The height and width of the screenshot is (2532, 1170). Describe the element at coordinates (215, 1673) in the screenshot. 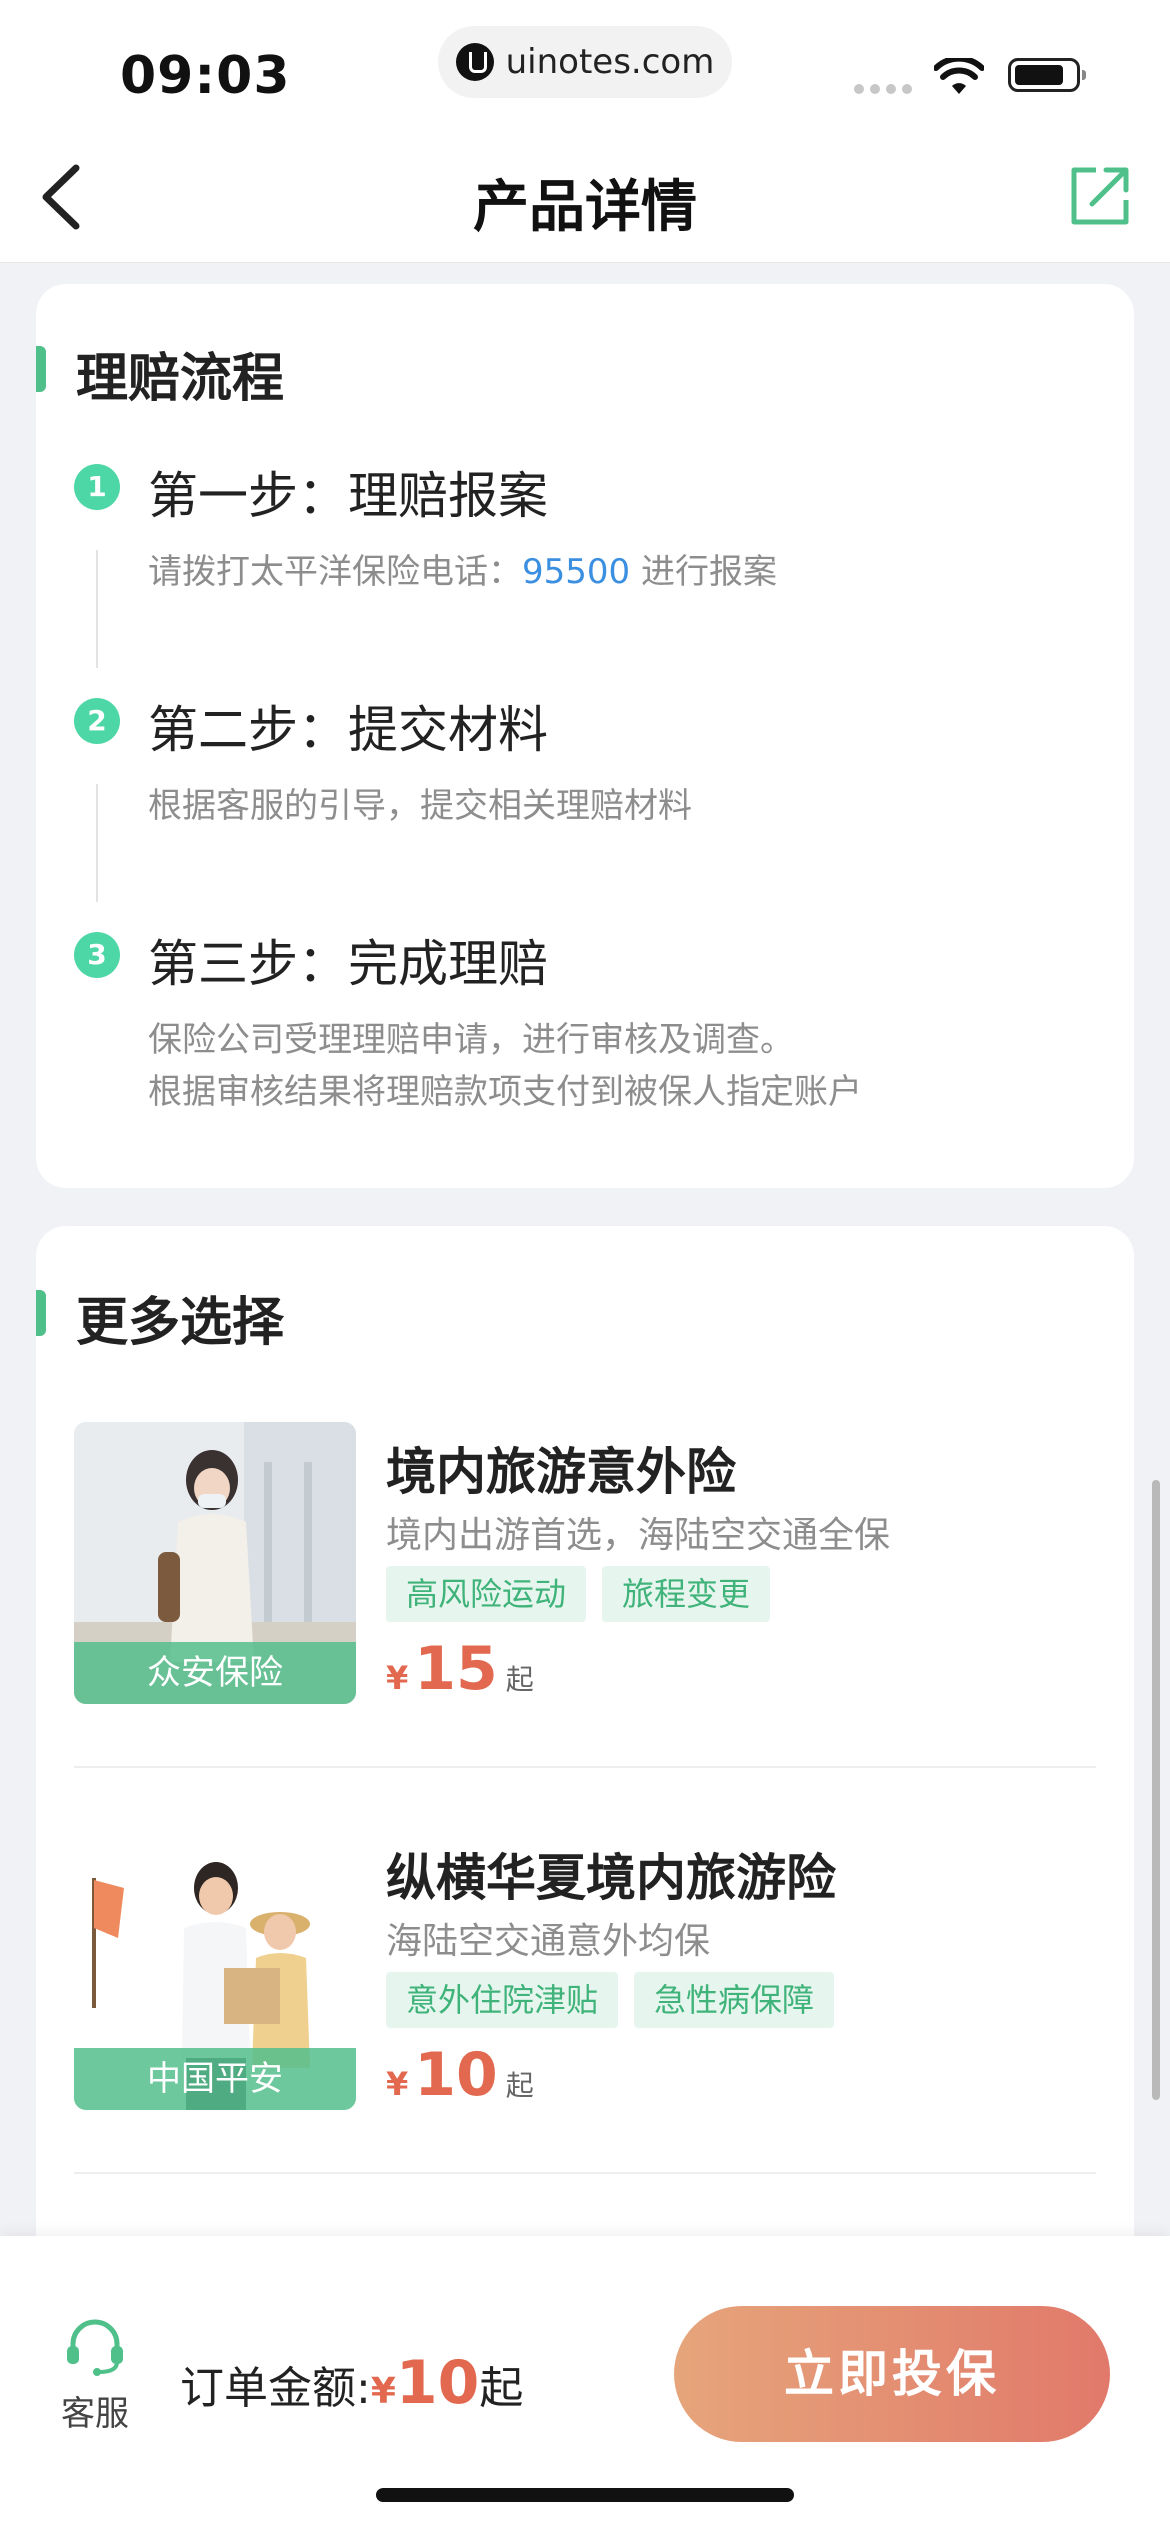

I see `product-brand-label: 众安保险` at that location.